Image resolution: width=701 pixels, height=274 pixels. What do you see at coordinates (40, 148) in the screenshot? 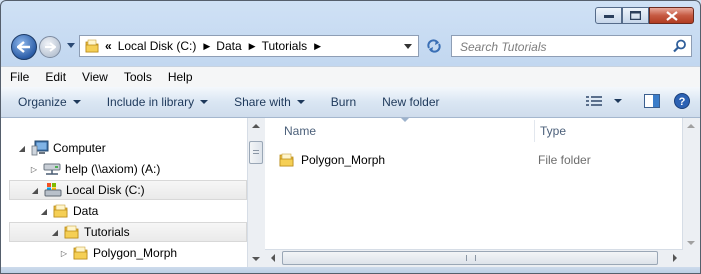
I see `computer-icon` at bounding box center [40, 148].